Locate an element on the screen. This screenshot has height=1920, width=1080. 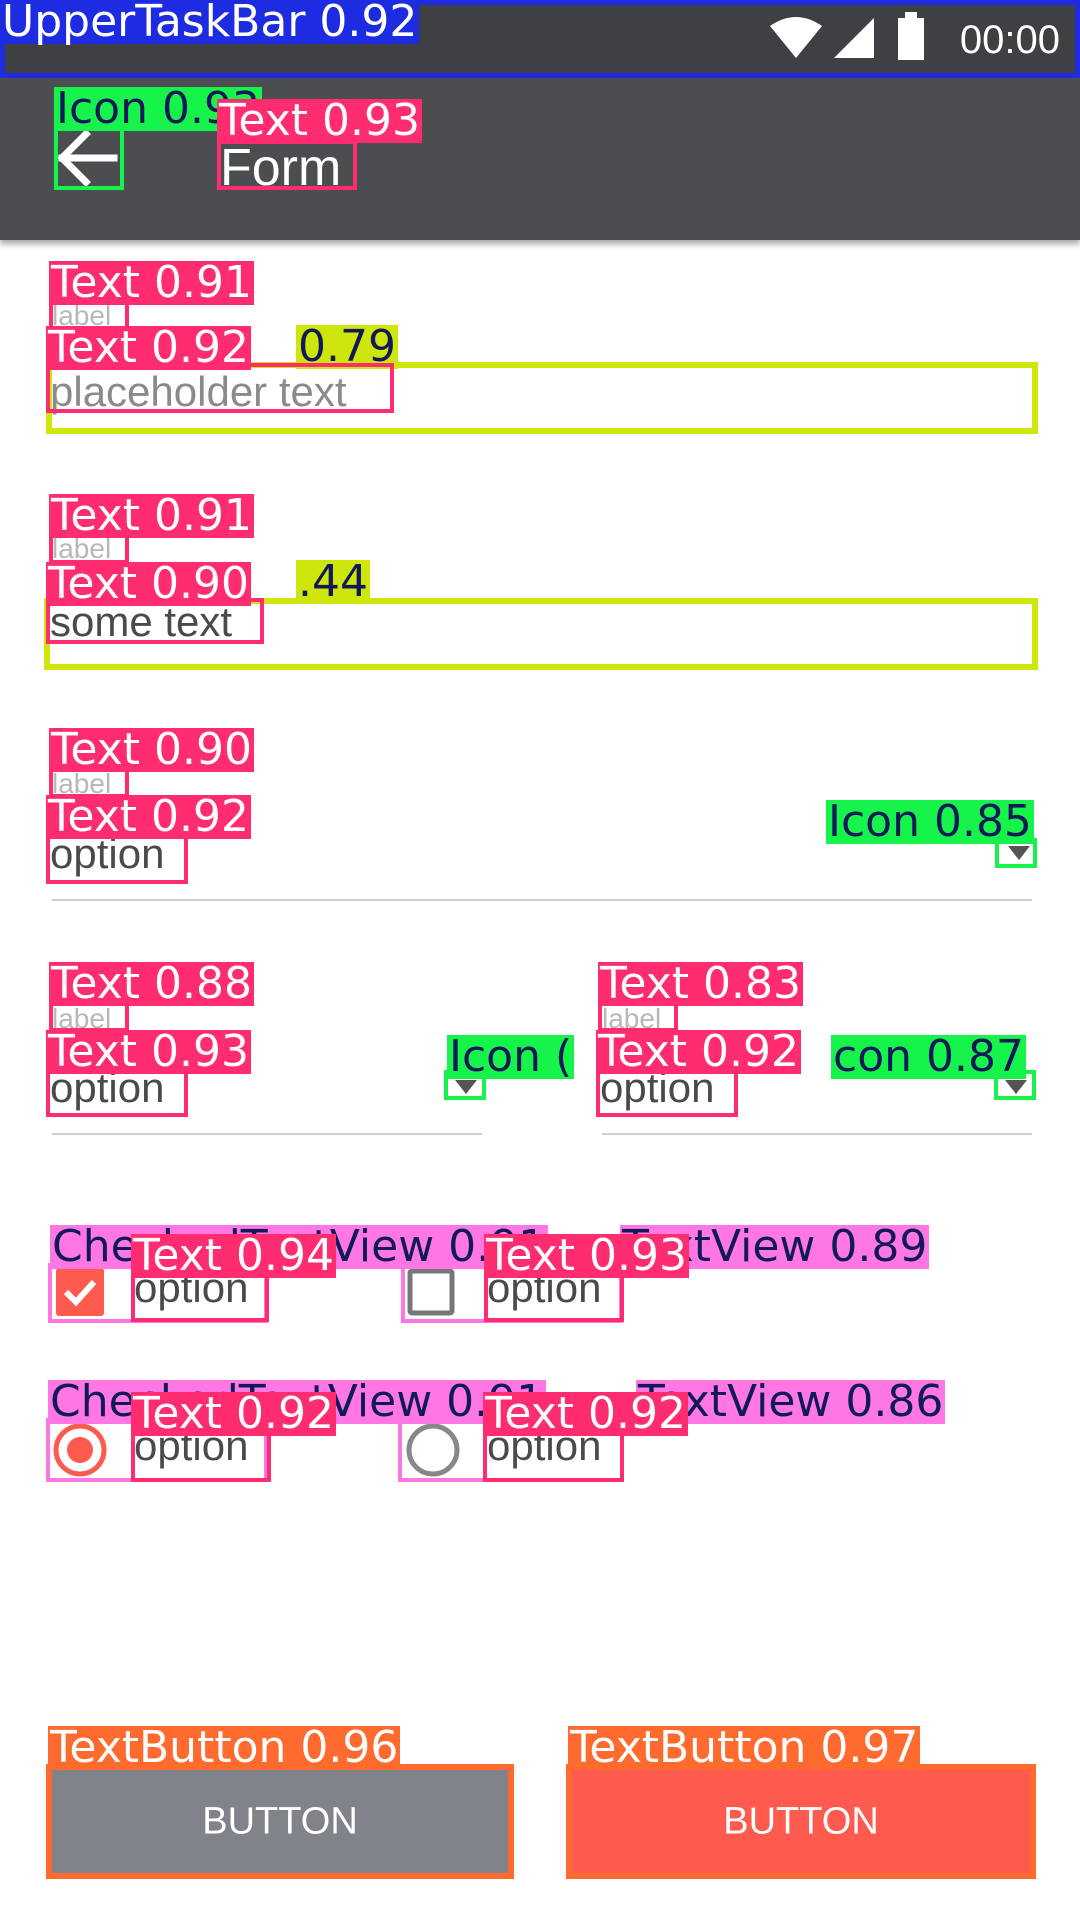
overlay-label-button: TextButton 0.97 is located at coordinates (744, 1747).